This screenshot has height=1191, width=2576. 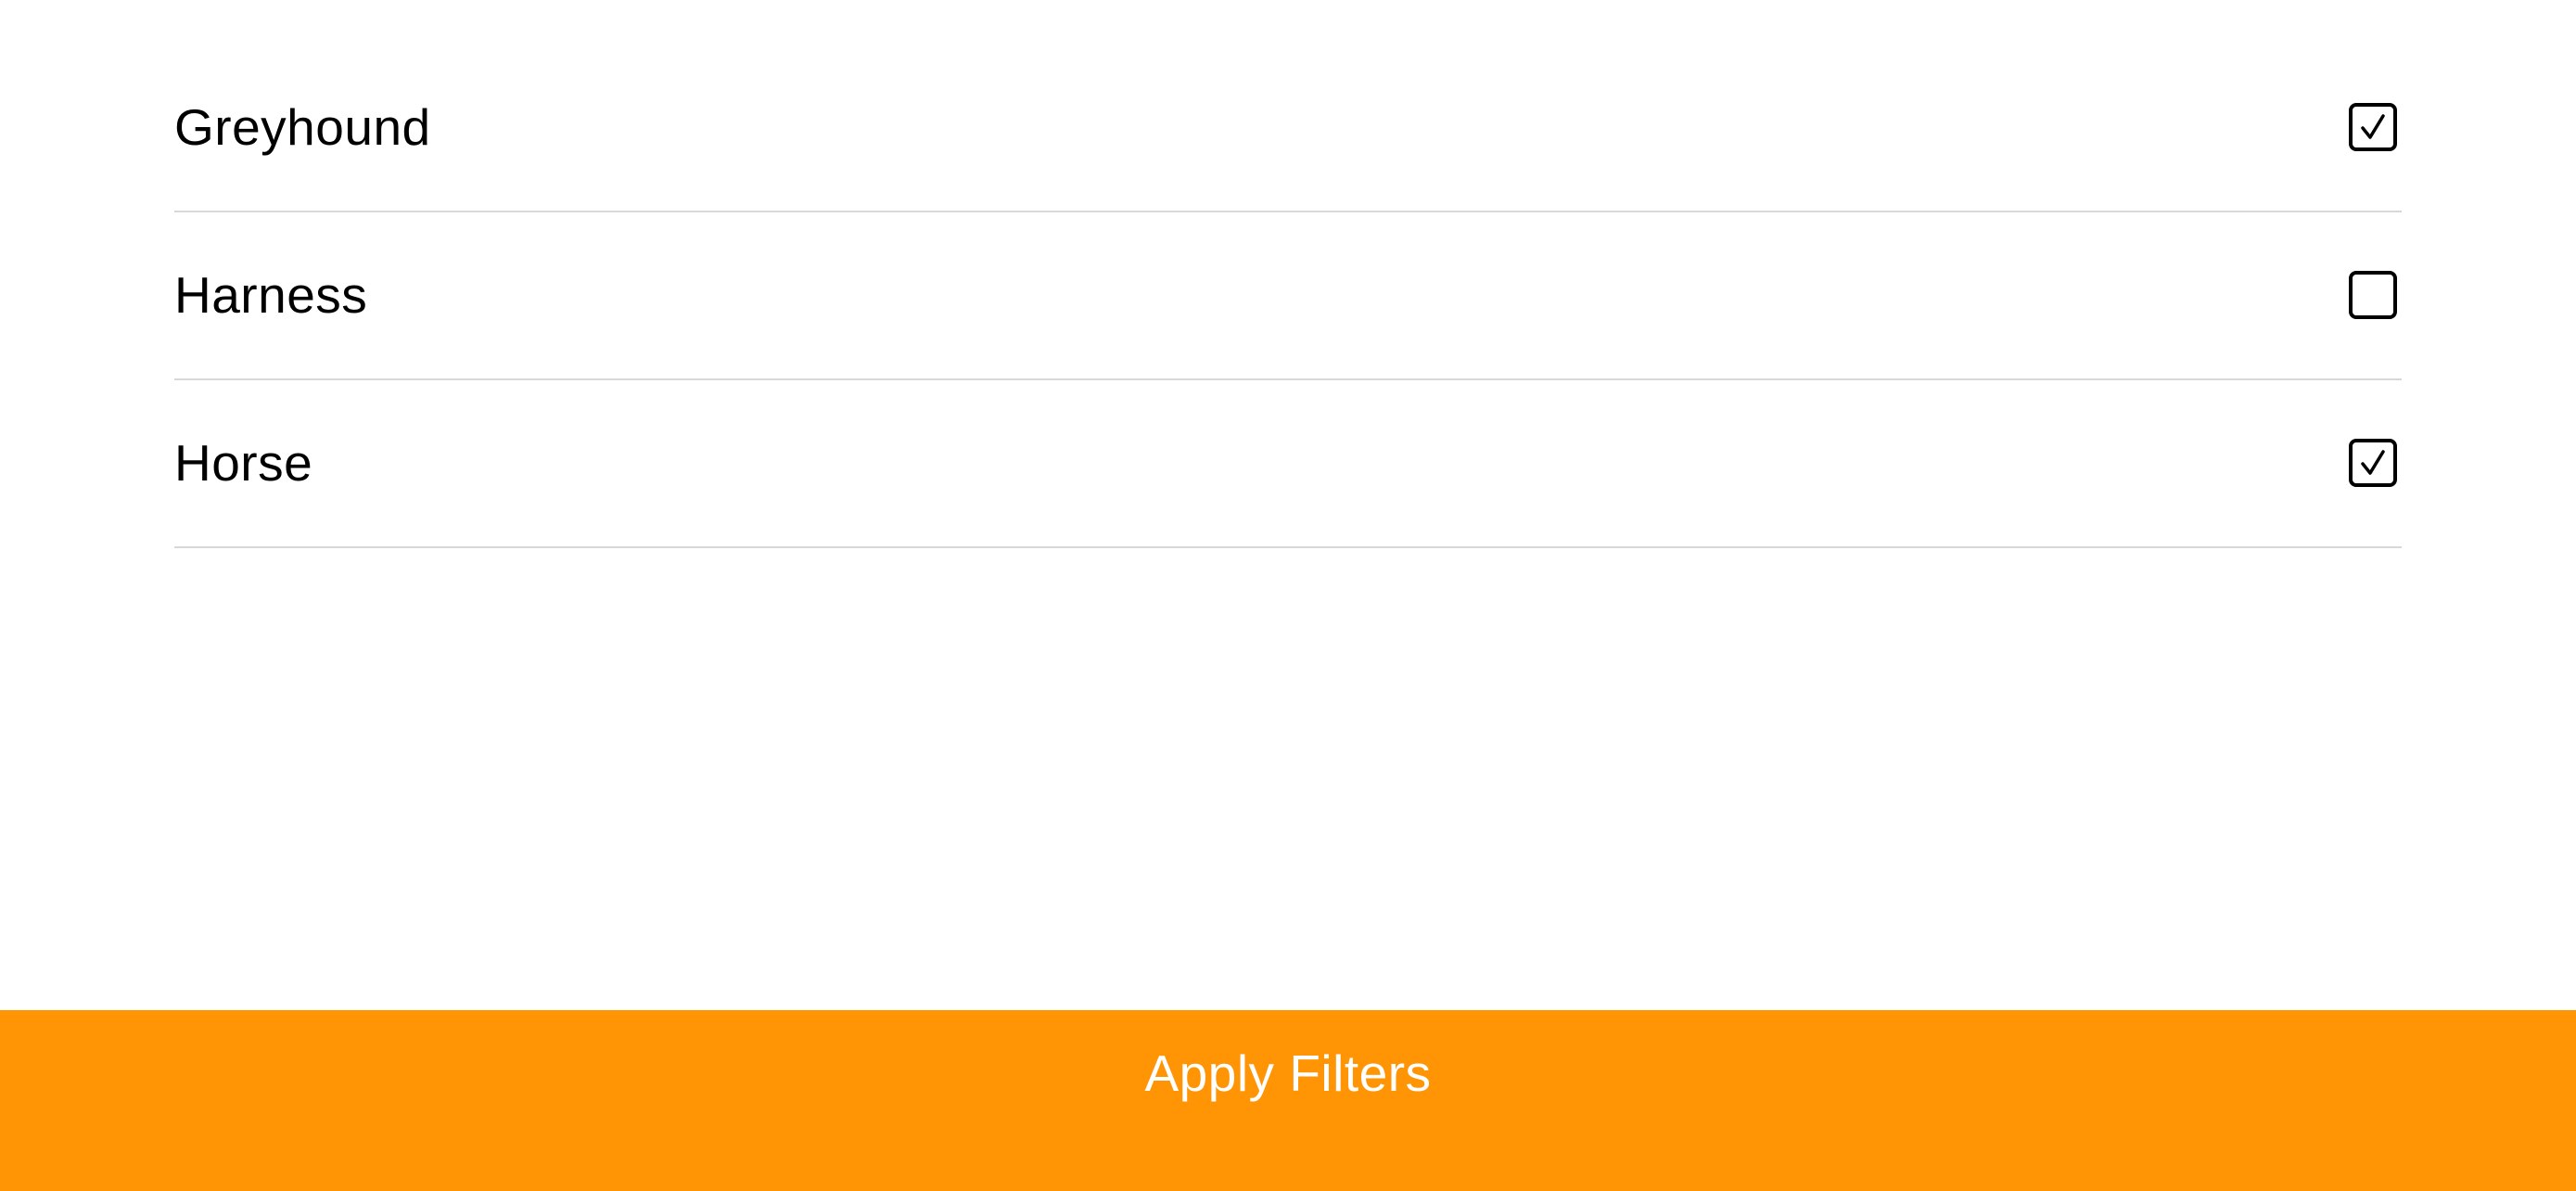 I want to click on filter-row-horse: Horse, so click(x=1288, y=464).